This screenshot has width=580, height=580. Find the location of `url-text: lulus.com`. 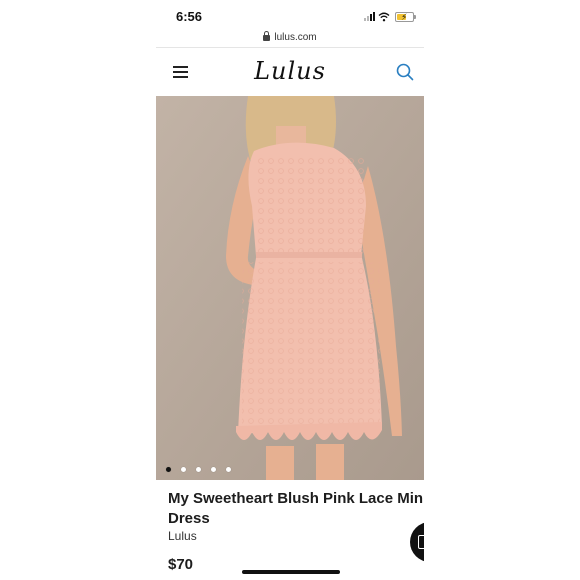

url-text: lulus.com is located at coordinates (295, 37).